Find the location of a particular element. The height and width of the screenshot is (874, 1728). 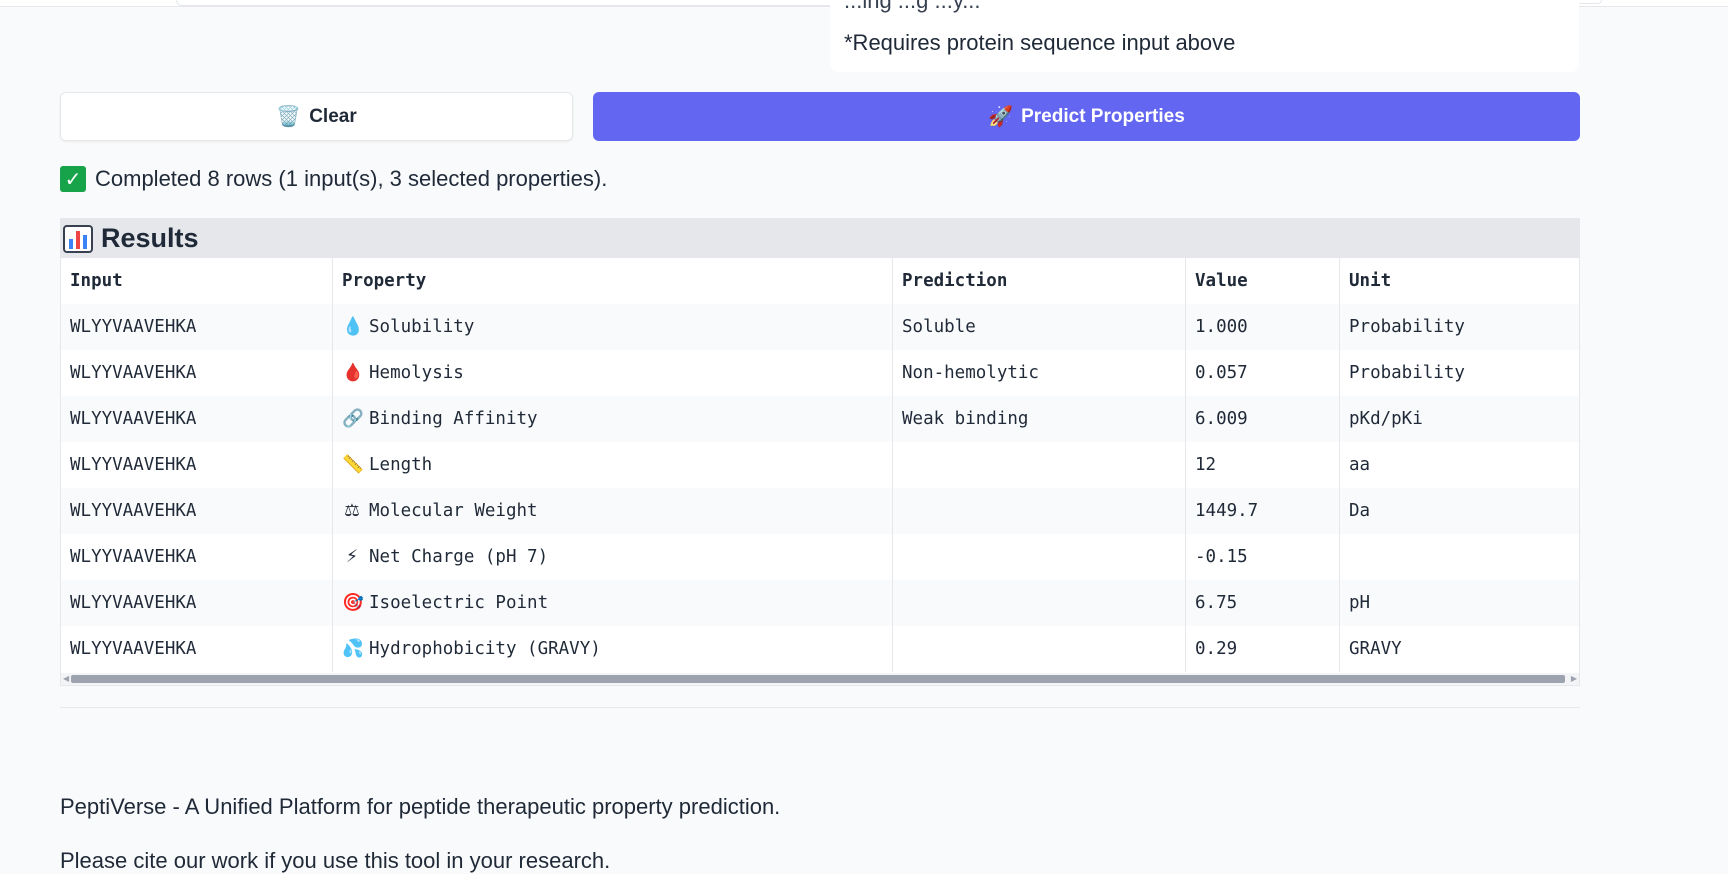

property-label: Net Charge (pH 7) is located at coordinates (459, 557).